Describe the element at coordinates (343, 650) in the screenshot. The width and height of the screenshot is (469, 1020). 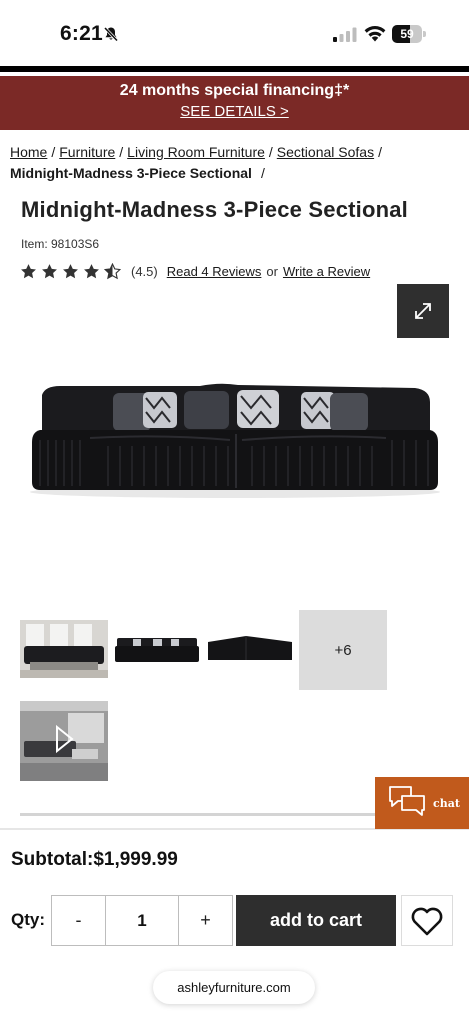
I see `more-images-button: +6` at that location.